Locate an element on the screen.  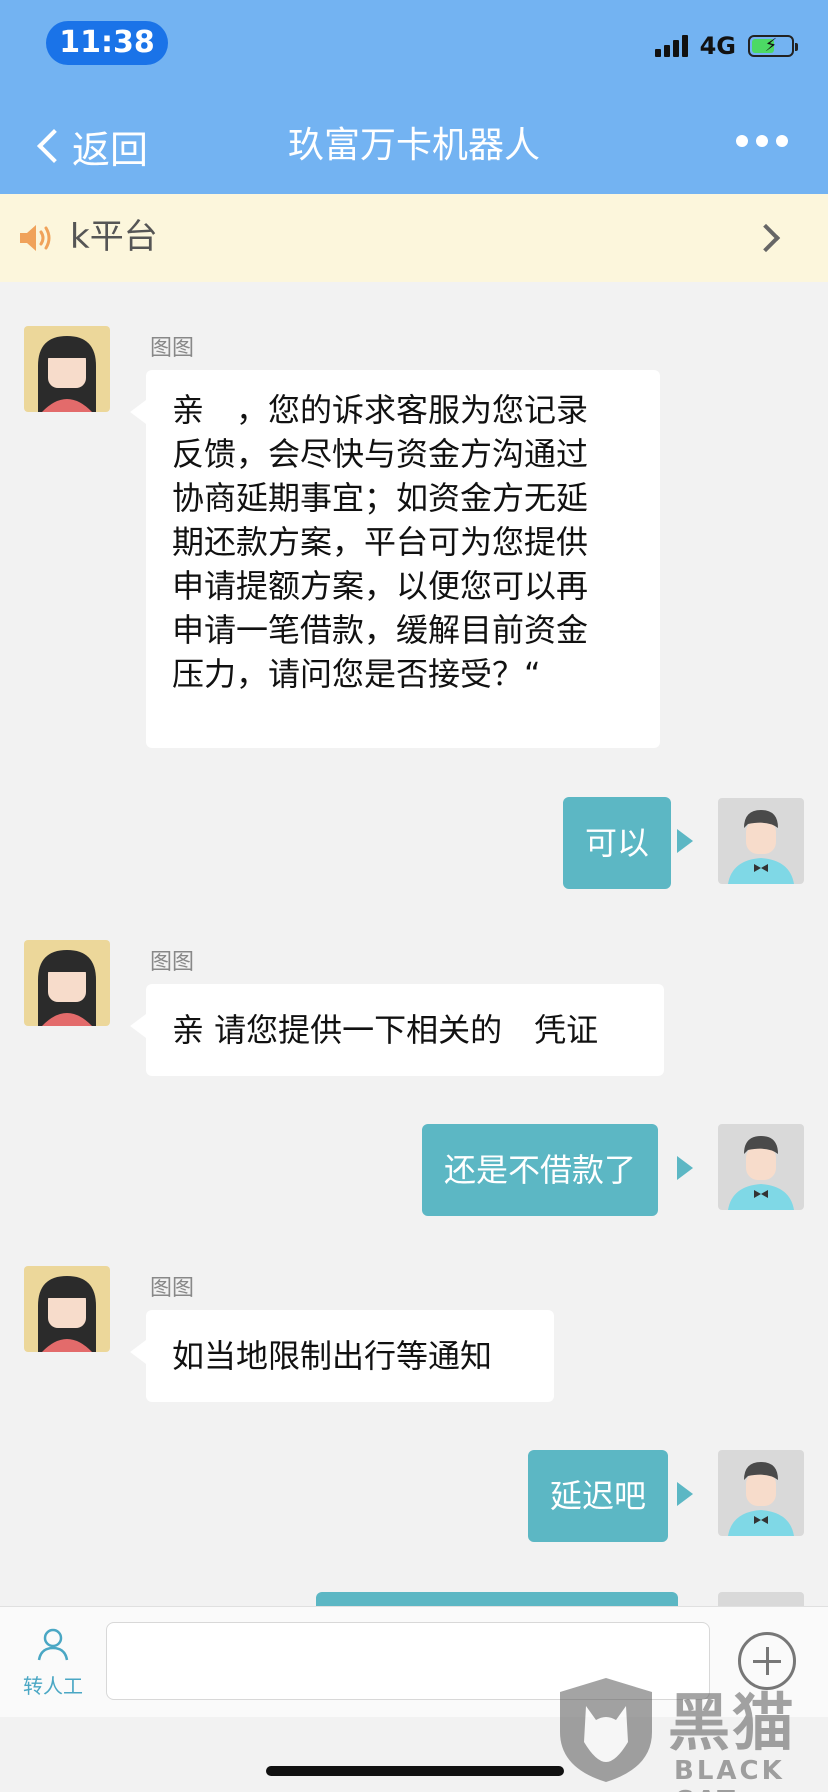
home-indicator is located at coordinates (415, 1771).